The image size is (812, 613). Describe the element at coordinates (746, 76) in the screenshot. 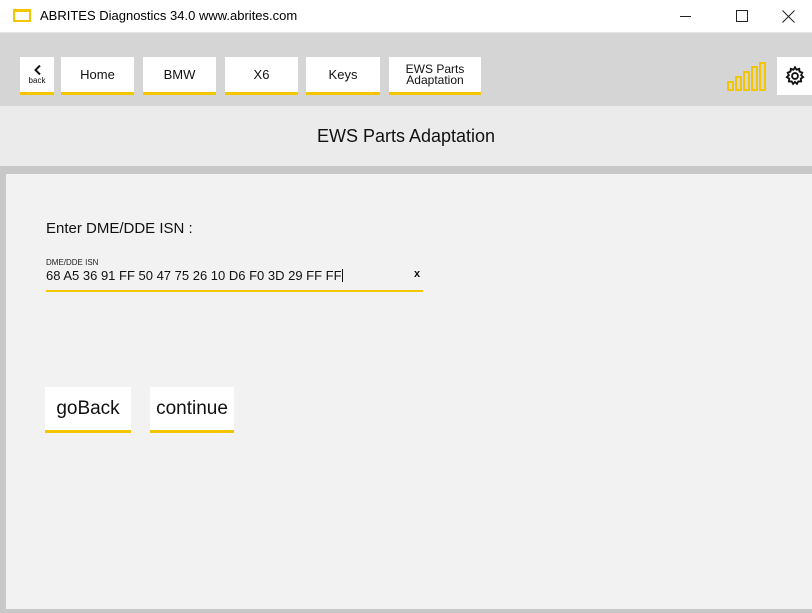

I see `signal-strength-icon` at that location.